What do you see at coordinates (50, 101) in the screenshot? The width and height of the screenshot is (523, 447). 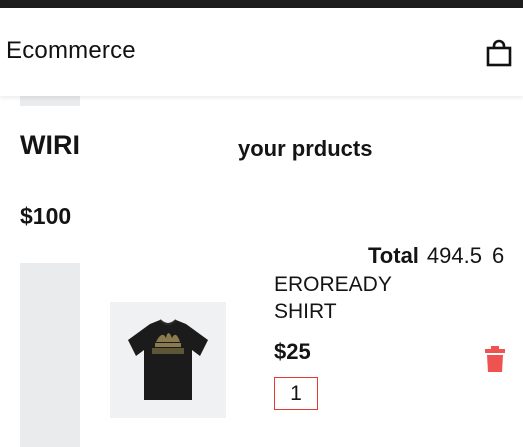 I see `background-image-placeholder` at bounding box center [50, 101].